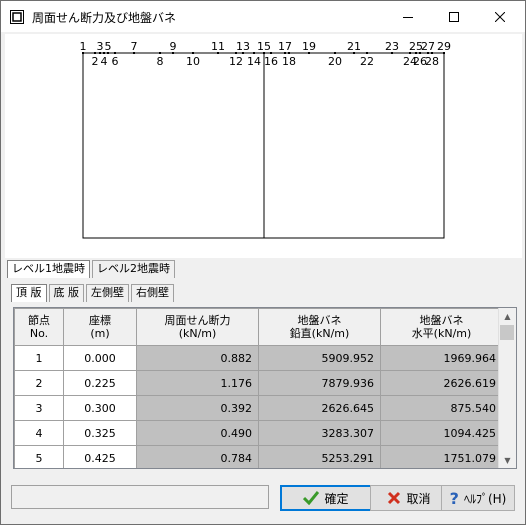  I want to click on column-header-1: 座標 (m), so click(100, 327).